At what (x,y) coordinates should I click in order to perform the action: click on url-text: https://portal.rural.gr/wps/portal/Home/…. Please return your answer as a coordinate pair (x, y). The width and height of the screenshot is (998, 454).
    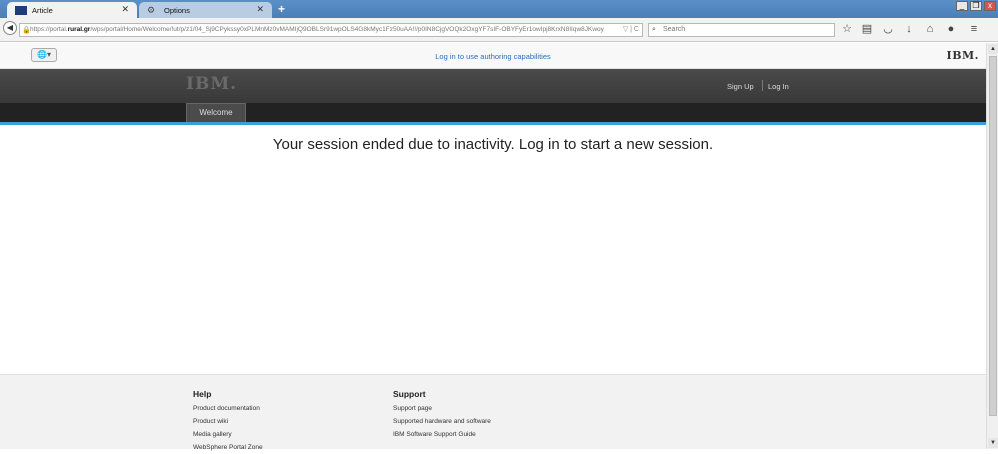
    Looking at the image, I should click on (317, 29).